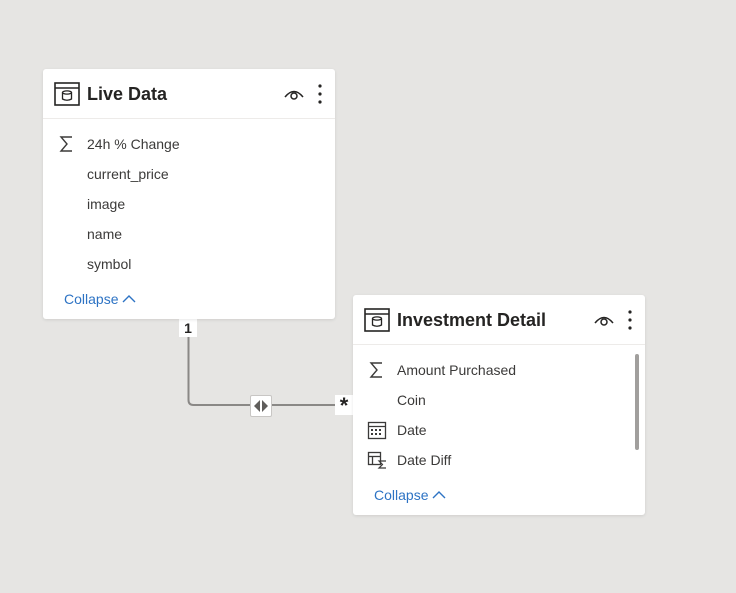  What do you see at coordinates (261, 406) in the screenshot?
I see `cross-filter-both-icon` at bounding box center [261, 406].